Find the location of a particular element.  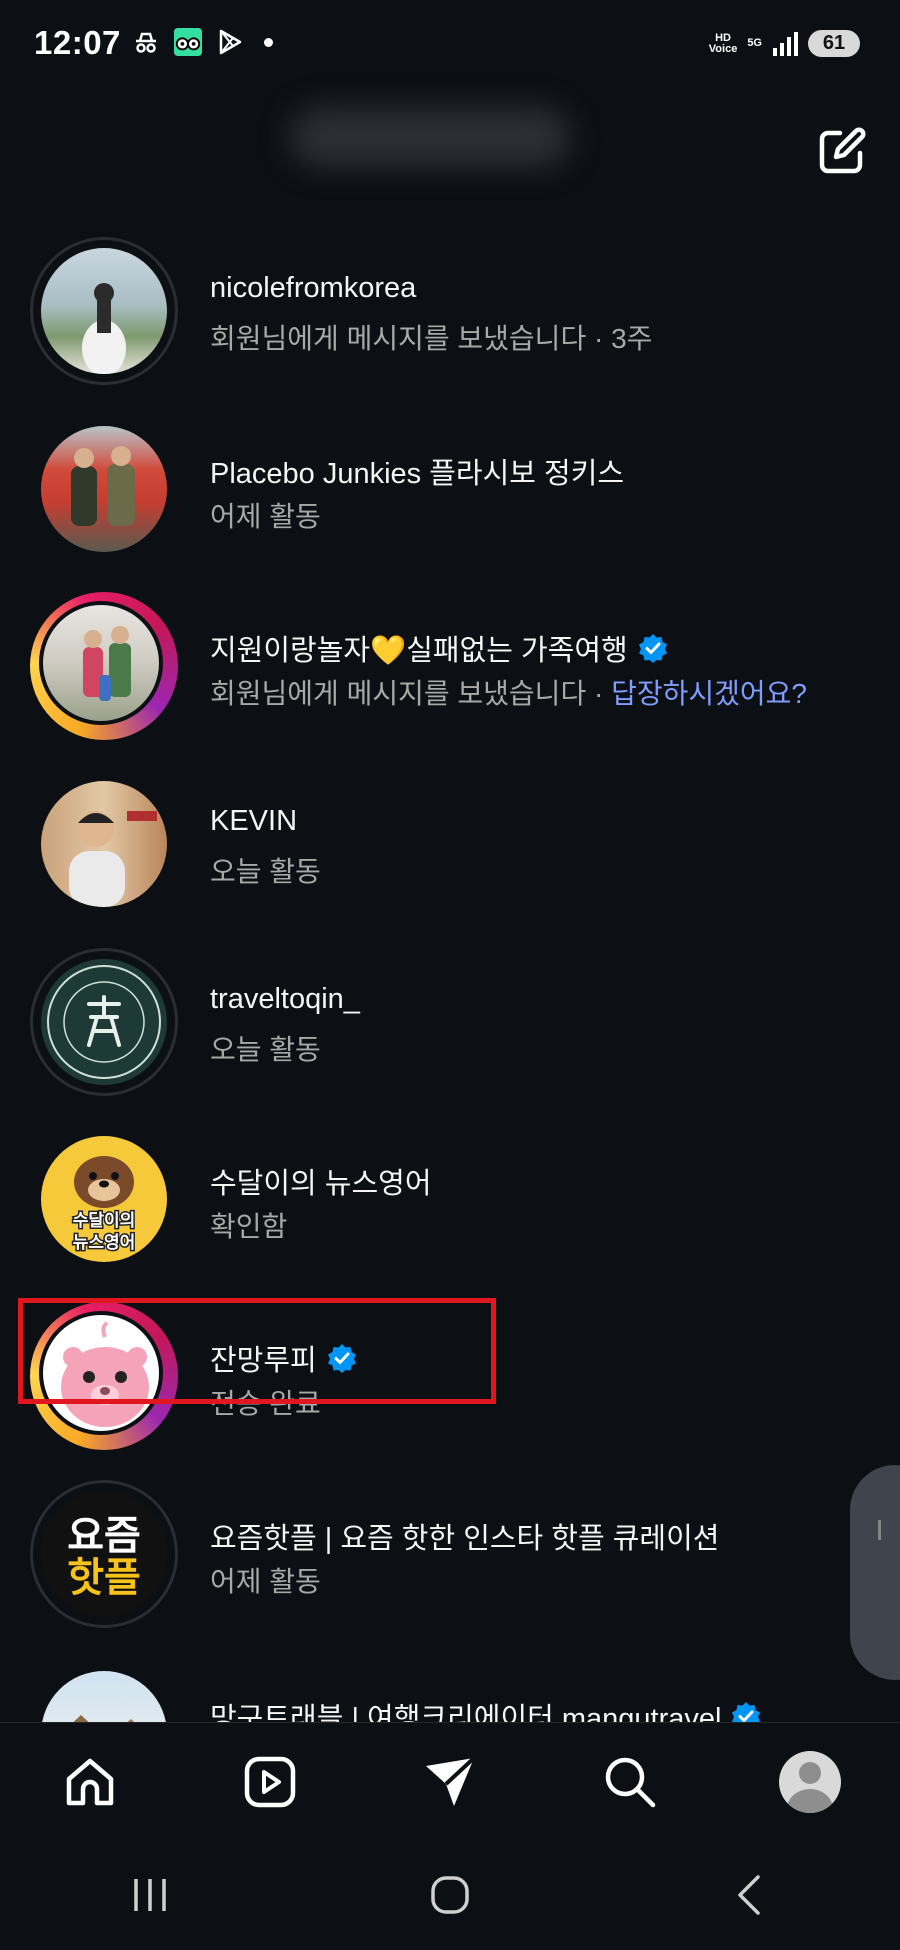

system-nav-bar is located at coordinates (450, 1895).